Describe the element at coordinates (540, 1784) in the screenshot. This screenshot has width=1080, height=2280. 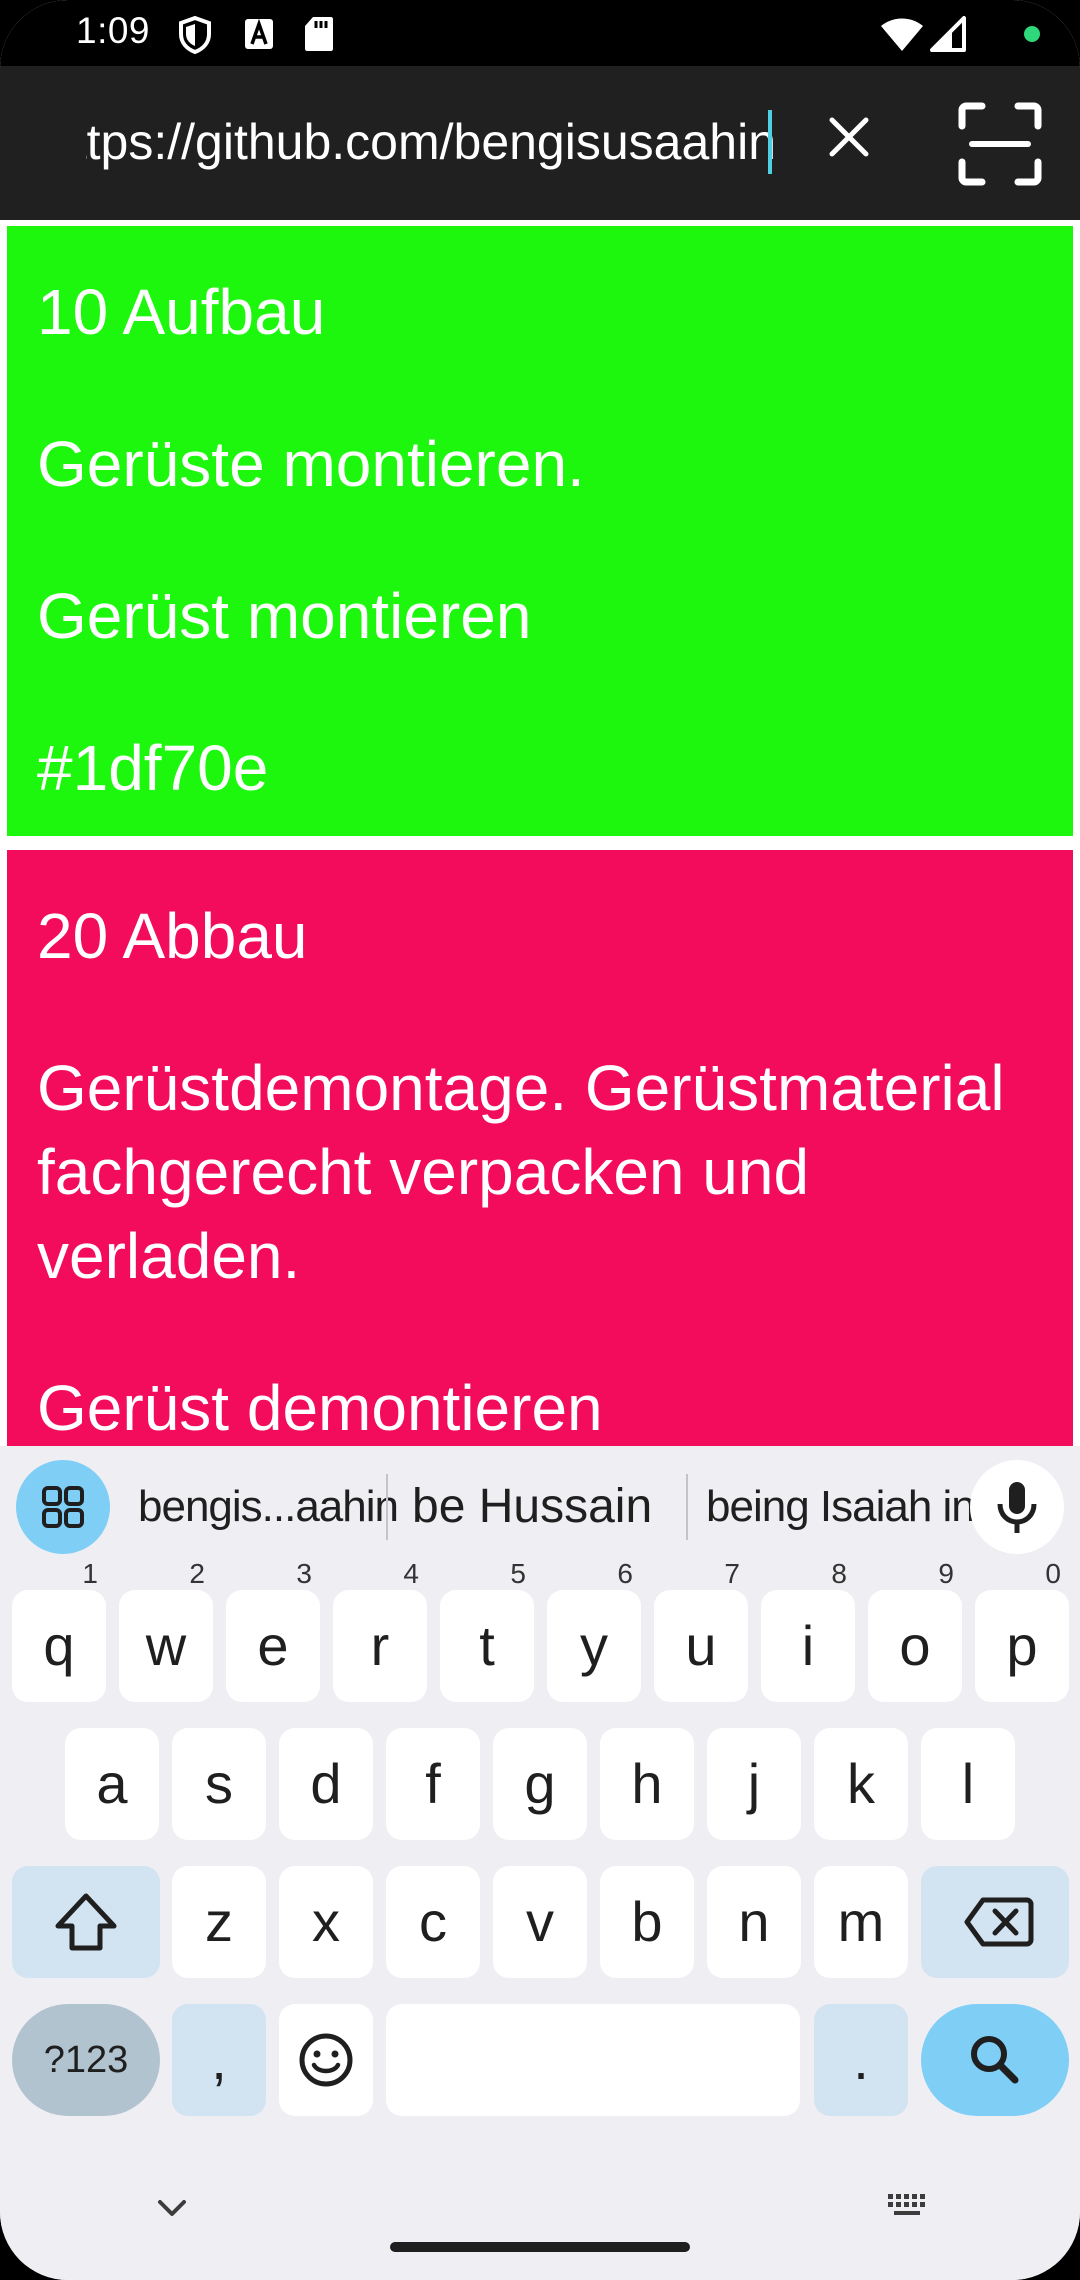
I see `key-g: g` at that location.